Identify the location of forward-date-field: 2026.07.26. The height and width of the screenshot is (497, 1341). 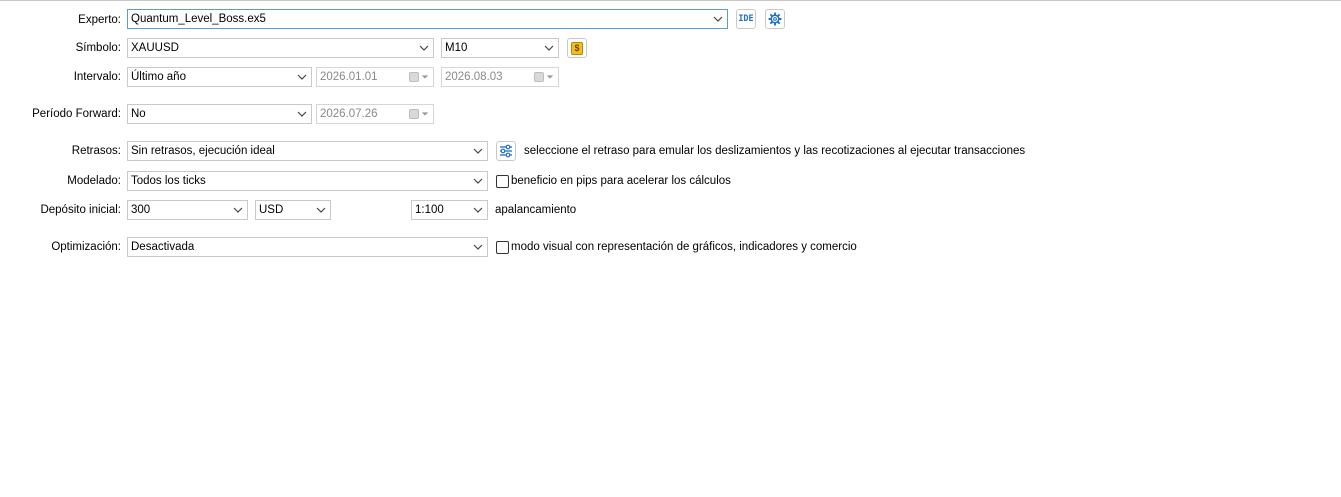
(375, 114).